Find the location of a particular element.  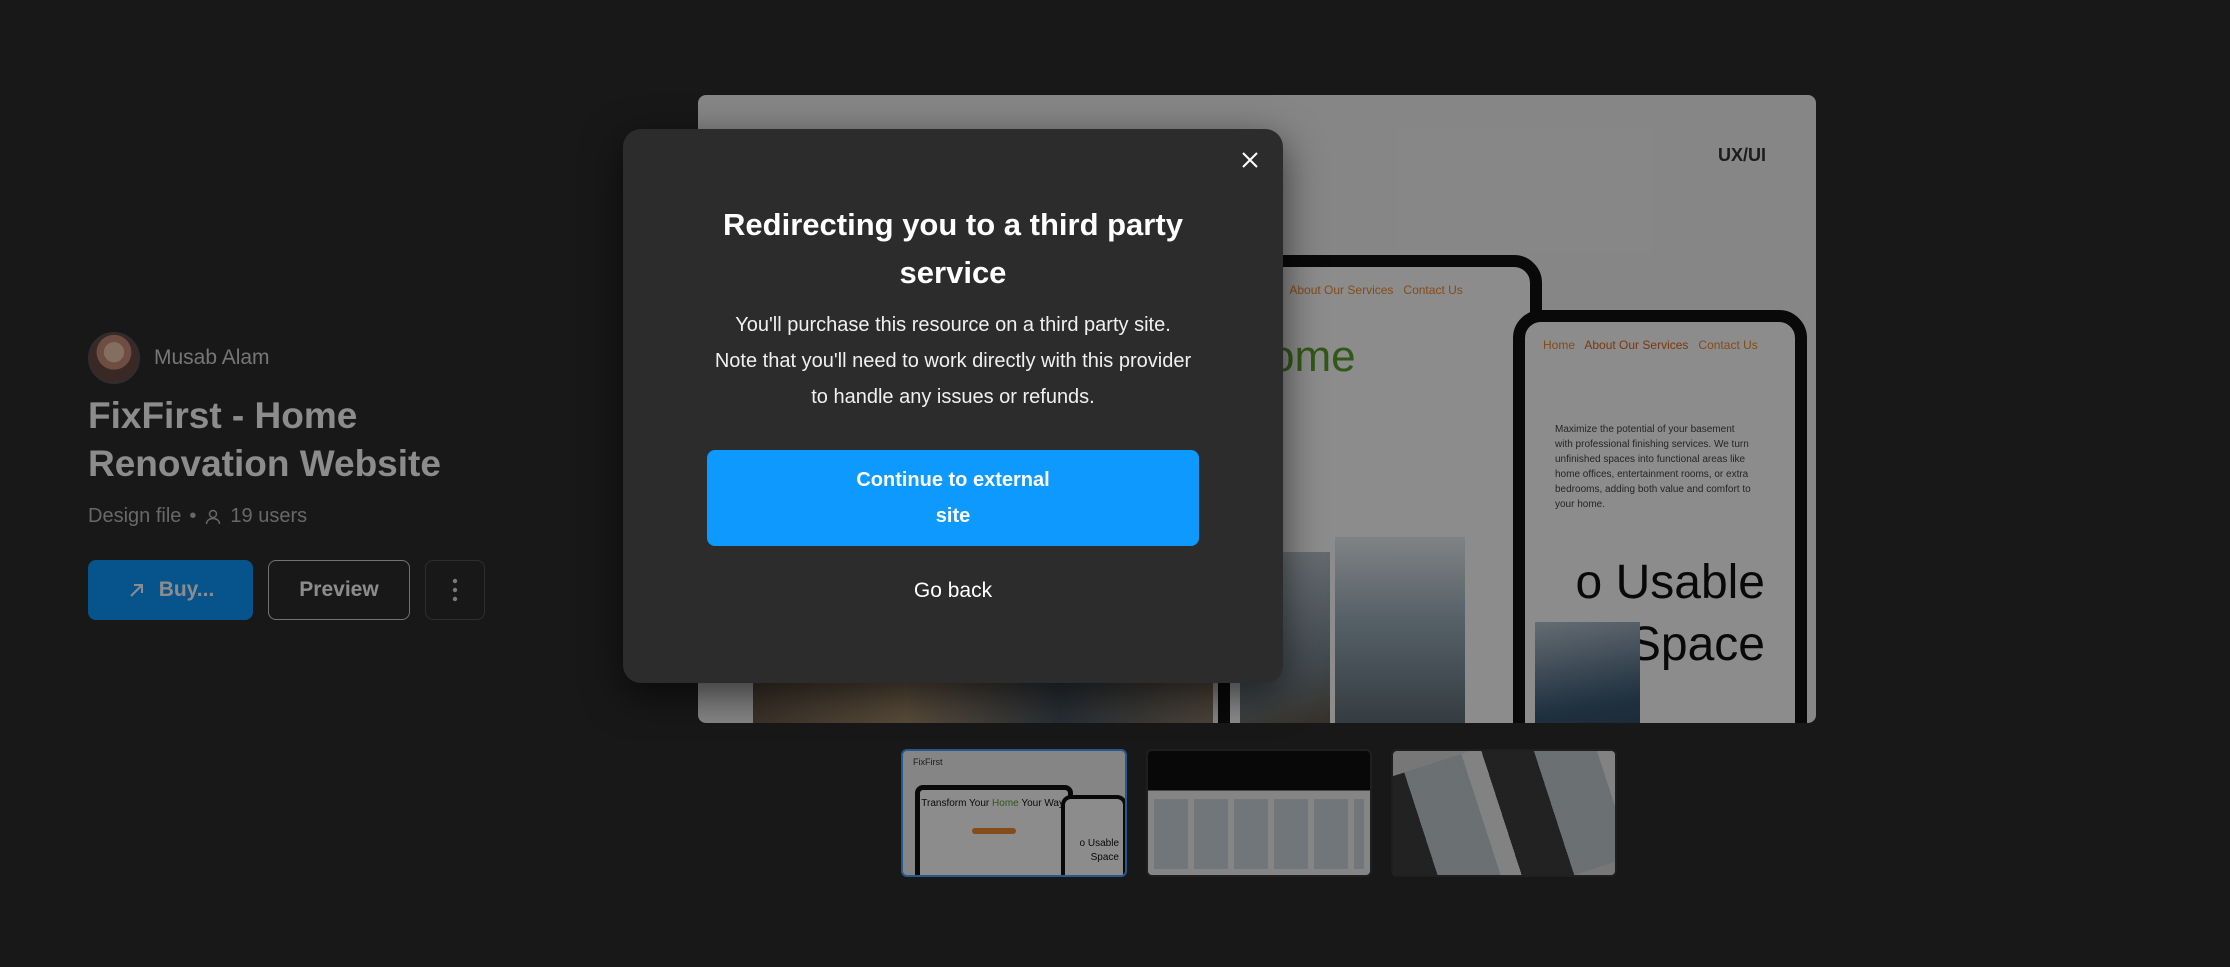

continue-button-label: Continue to external site is located at coordinates (953, 498).